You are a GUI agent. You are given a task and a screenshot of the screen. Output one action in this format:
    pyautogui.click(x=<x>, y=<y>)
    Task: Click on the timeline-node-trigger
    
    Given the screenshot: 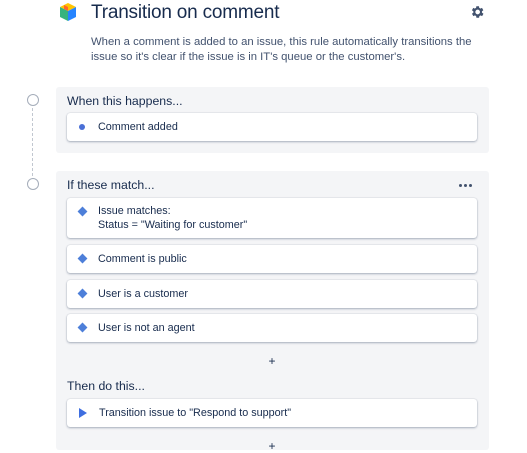 What is the action you would take?
    pyautogui.click(x=33, y=100)
    